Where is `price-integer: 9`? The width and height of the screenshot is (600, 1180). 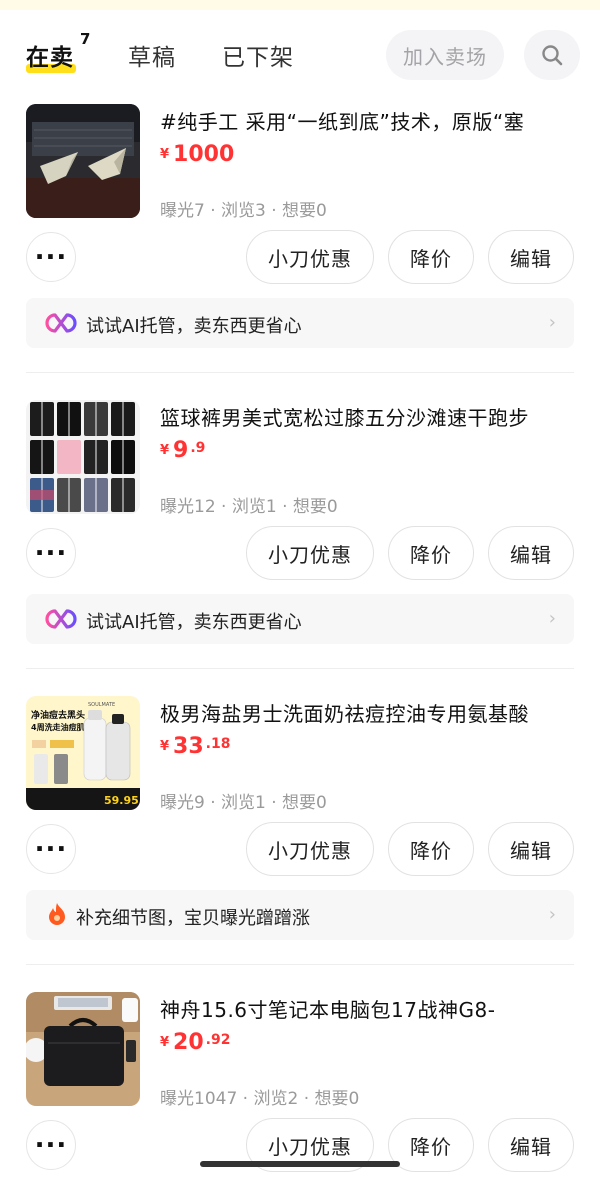 price-integer: 9 is located at coordinates (181, 450).